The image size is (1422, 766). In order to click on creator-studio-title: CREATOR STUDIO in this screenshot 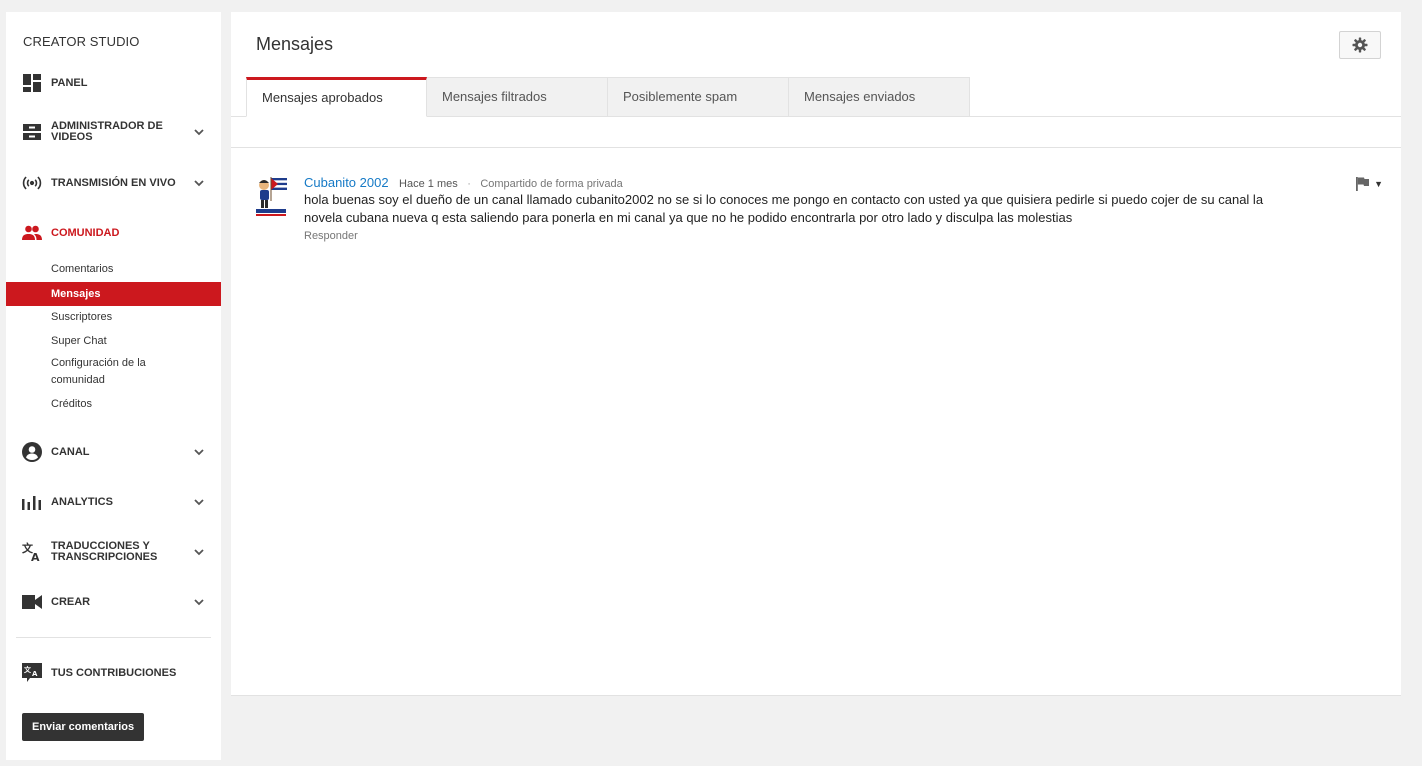, I will do `click(81, 41)`.